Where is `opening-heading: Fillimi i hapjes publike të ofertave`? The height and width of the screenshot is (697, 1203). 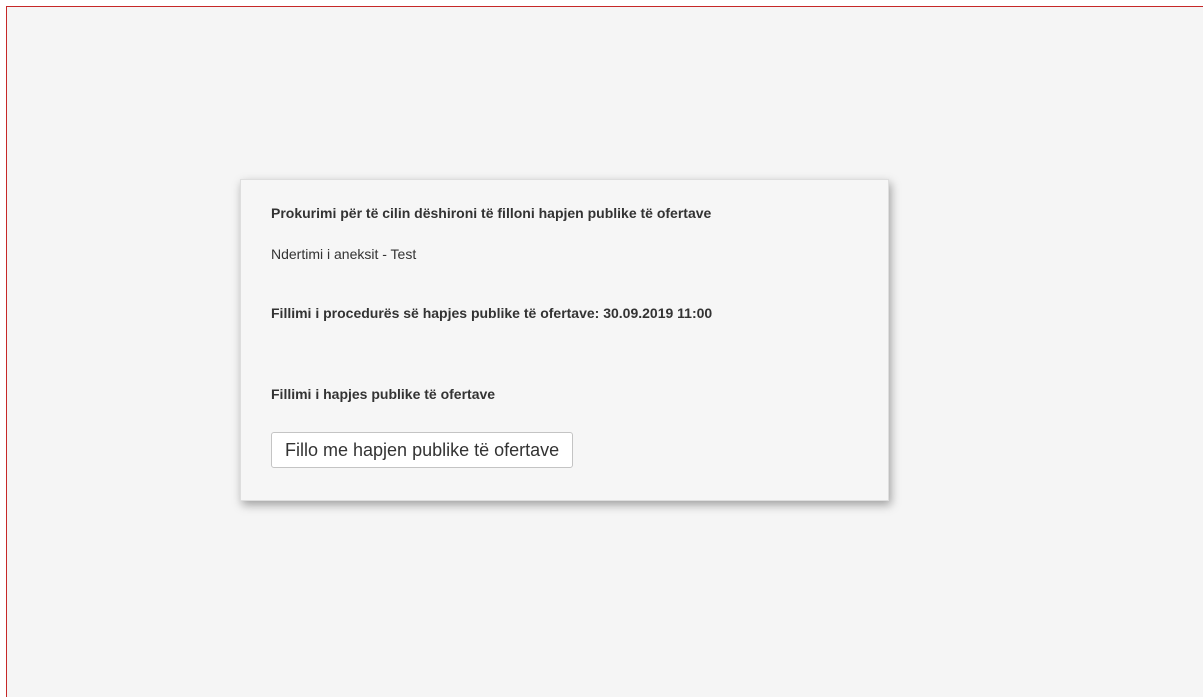
opening-heading: Fillimi i hapjes publike të ofertave is located at coordinates (383, 394).